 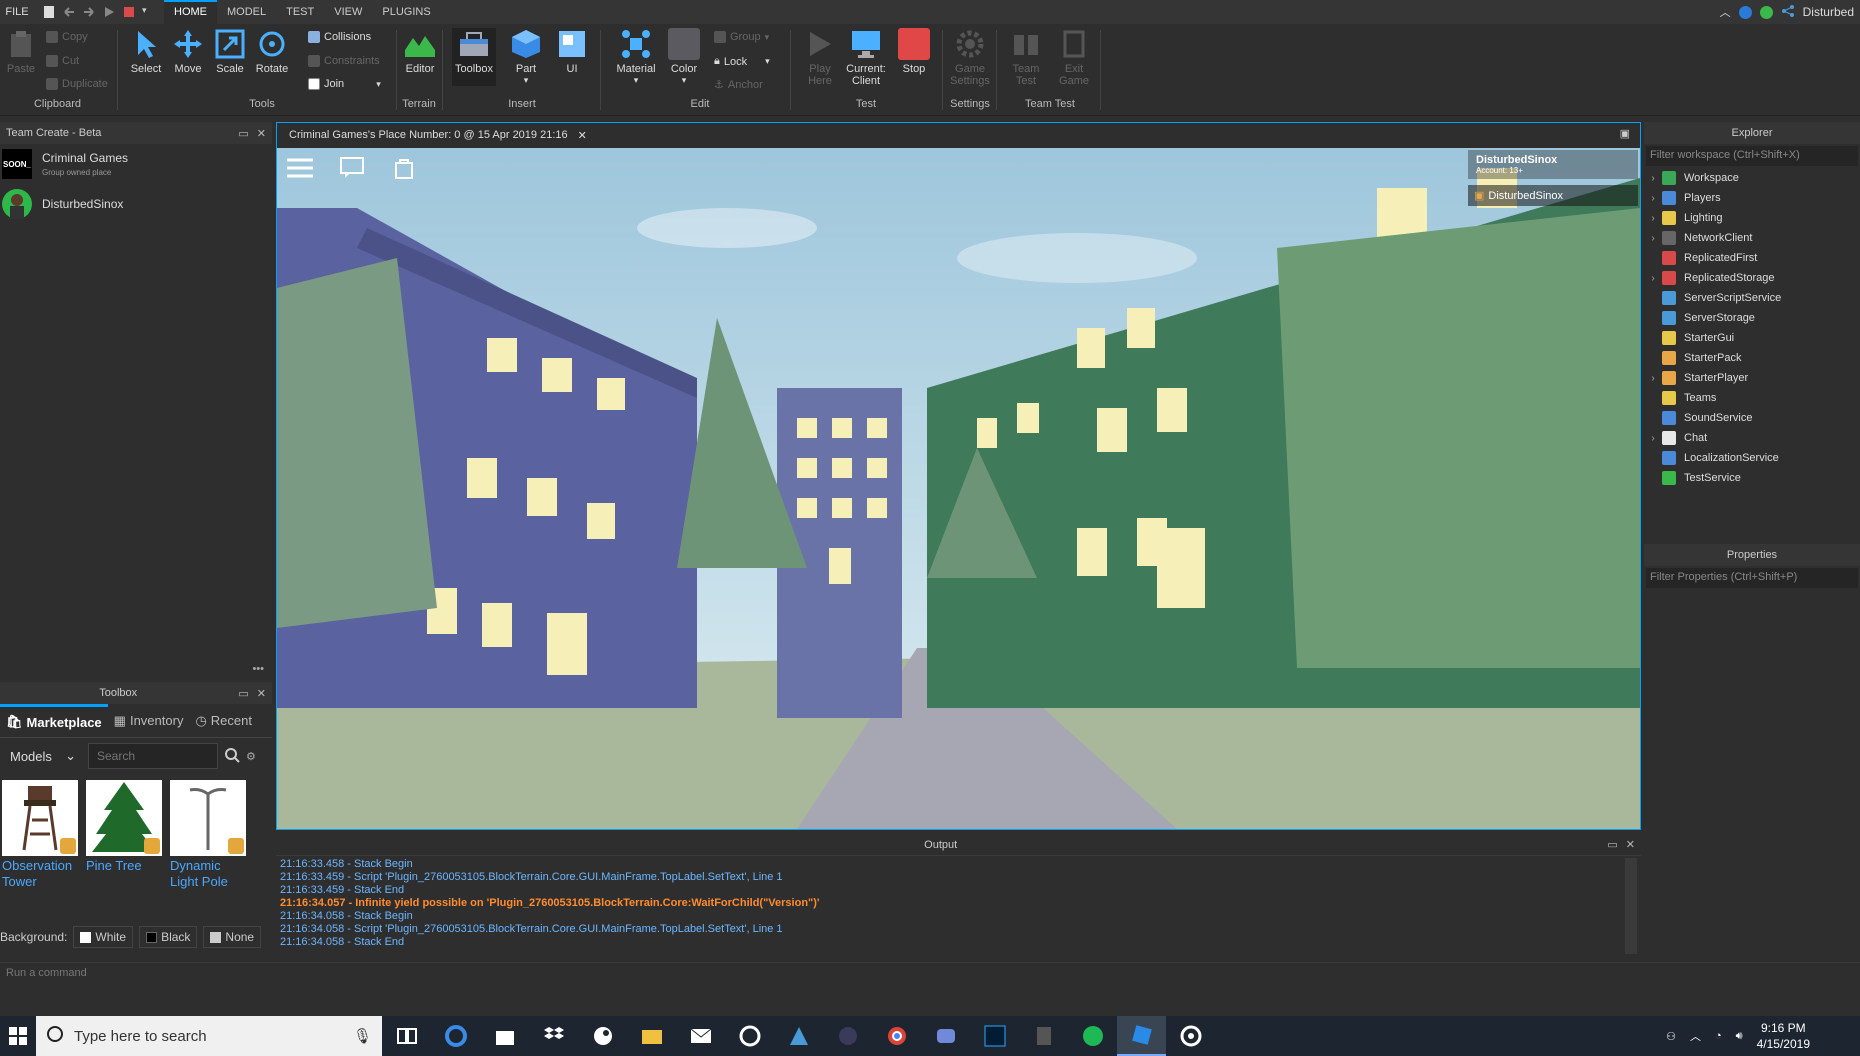 I want to click on player-entry: ▣ DisturbedSinox, so click(x=1553, y=195).